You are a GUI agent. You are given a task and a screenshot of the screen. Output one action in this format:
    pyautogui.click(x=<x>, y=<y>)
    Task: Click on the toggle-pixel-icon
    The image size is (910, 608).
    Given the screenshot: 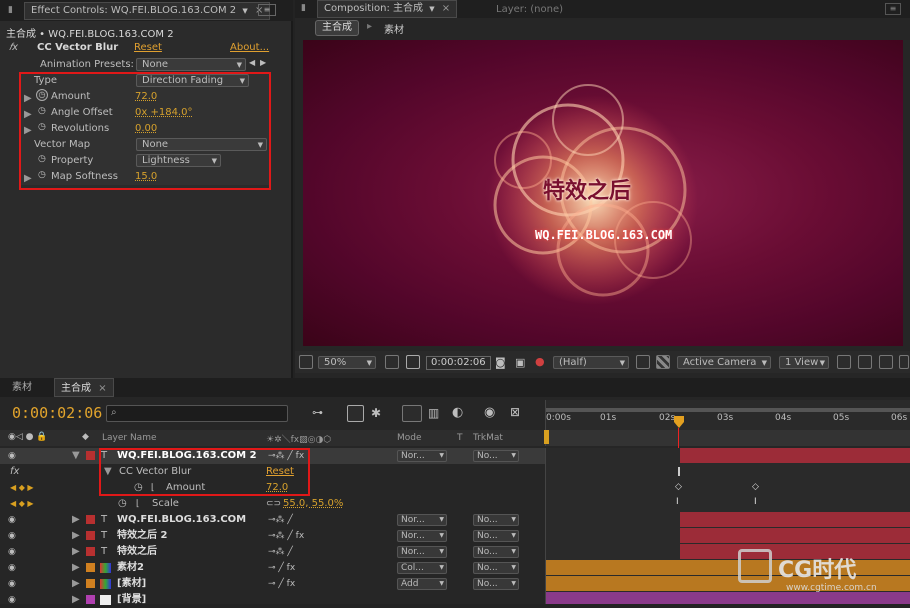 What is the action you would take?
    pyautogui.click(x=844, y=362)
    